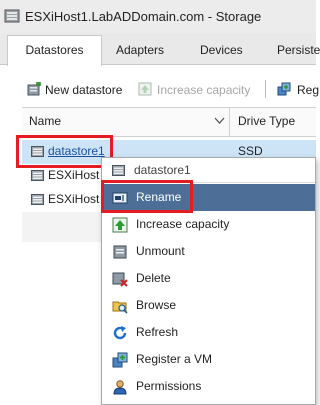 The height and width of the screenshot is (405, 320). What do you see at coordinates (143, 16) in the screenshot?
I see `window-title: ESXiHost1.LabADDomain.com - Storage` at bounding box center [143, 16].